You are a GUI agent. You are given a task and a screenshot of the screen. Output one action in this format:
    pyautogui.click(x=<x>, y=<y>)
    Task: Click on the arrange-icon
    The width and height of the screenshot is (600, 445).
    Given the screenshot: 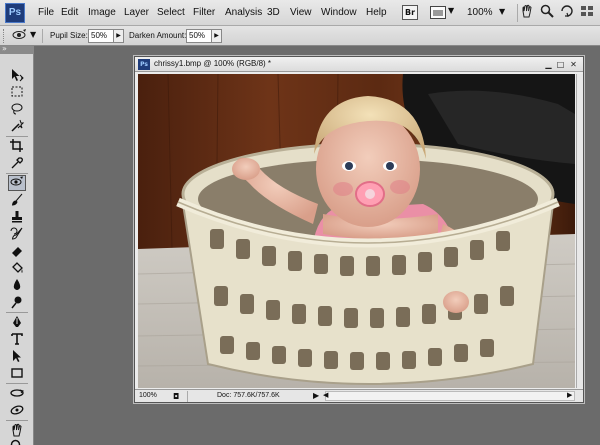 What is the action you would take?
    pyautogui.click(x=587, y=13)
    